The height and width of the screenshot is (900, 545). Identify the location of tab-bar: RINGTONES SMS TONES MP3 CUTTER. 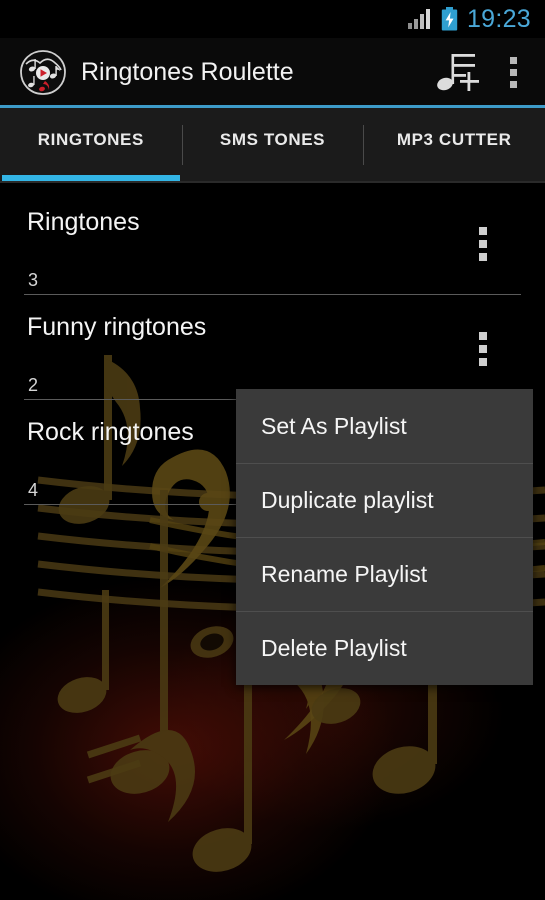
(272, 145).